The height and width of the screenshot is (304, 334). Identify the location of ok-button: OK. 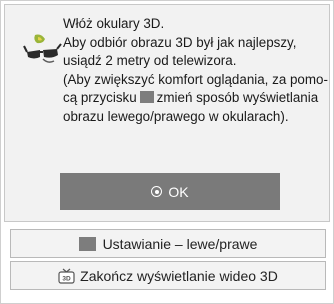
(170, 191).